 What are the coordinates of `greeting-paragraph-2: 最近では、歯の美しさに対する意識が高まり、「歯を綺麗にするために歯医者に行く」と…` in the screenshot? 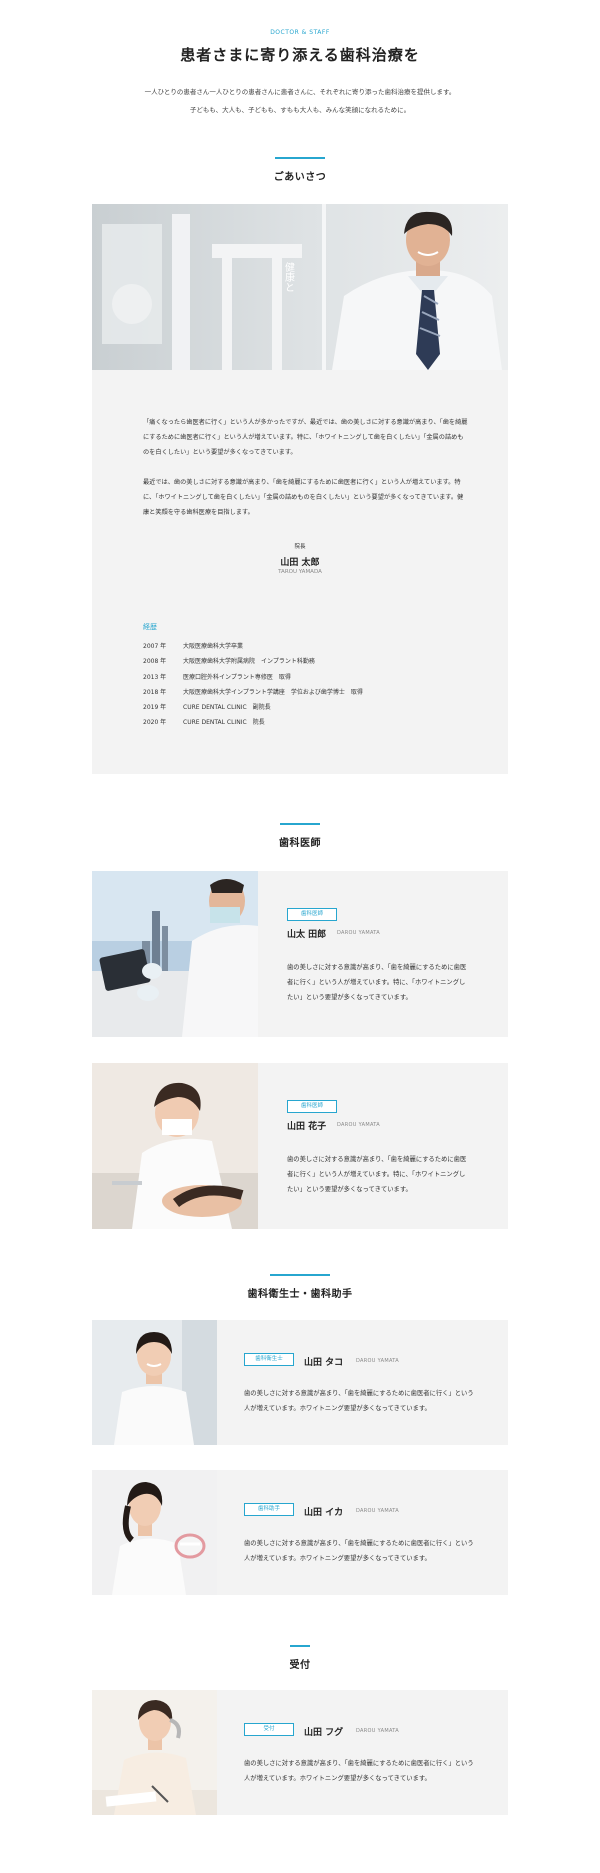 It's located at (303, 497).